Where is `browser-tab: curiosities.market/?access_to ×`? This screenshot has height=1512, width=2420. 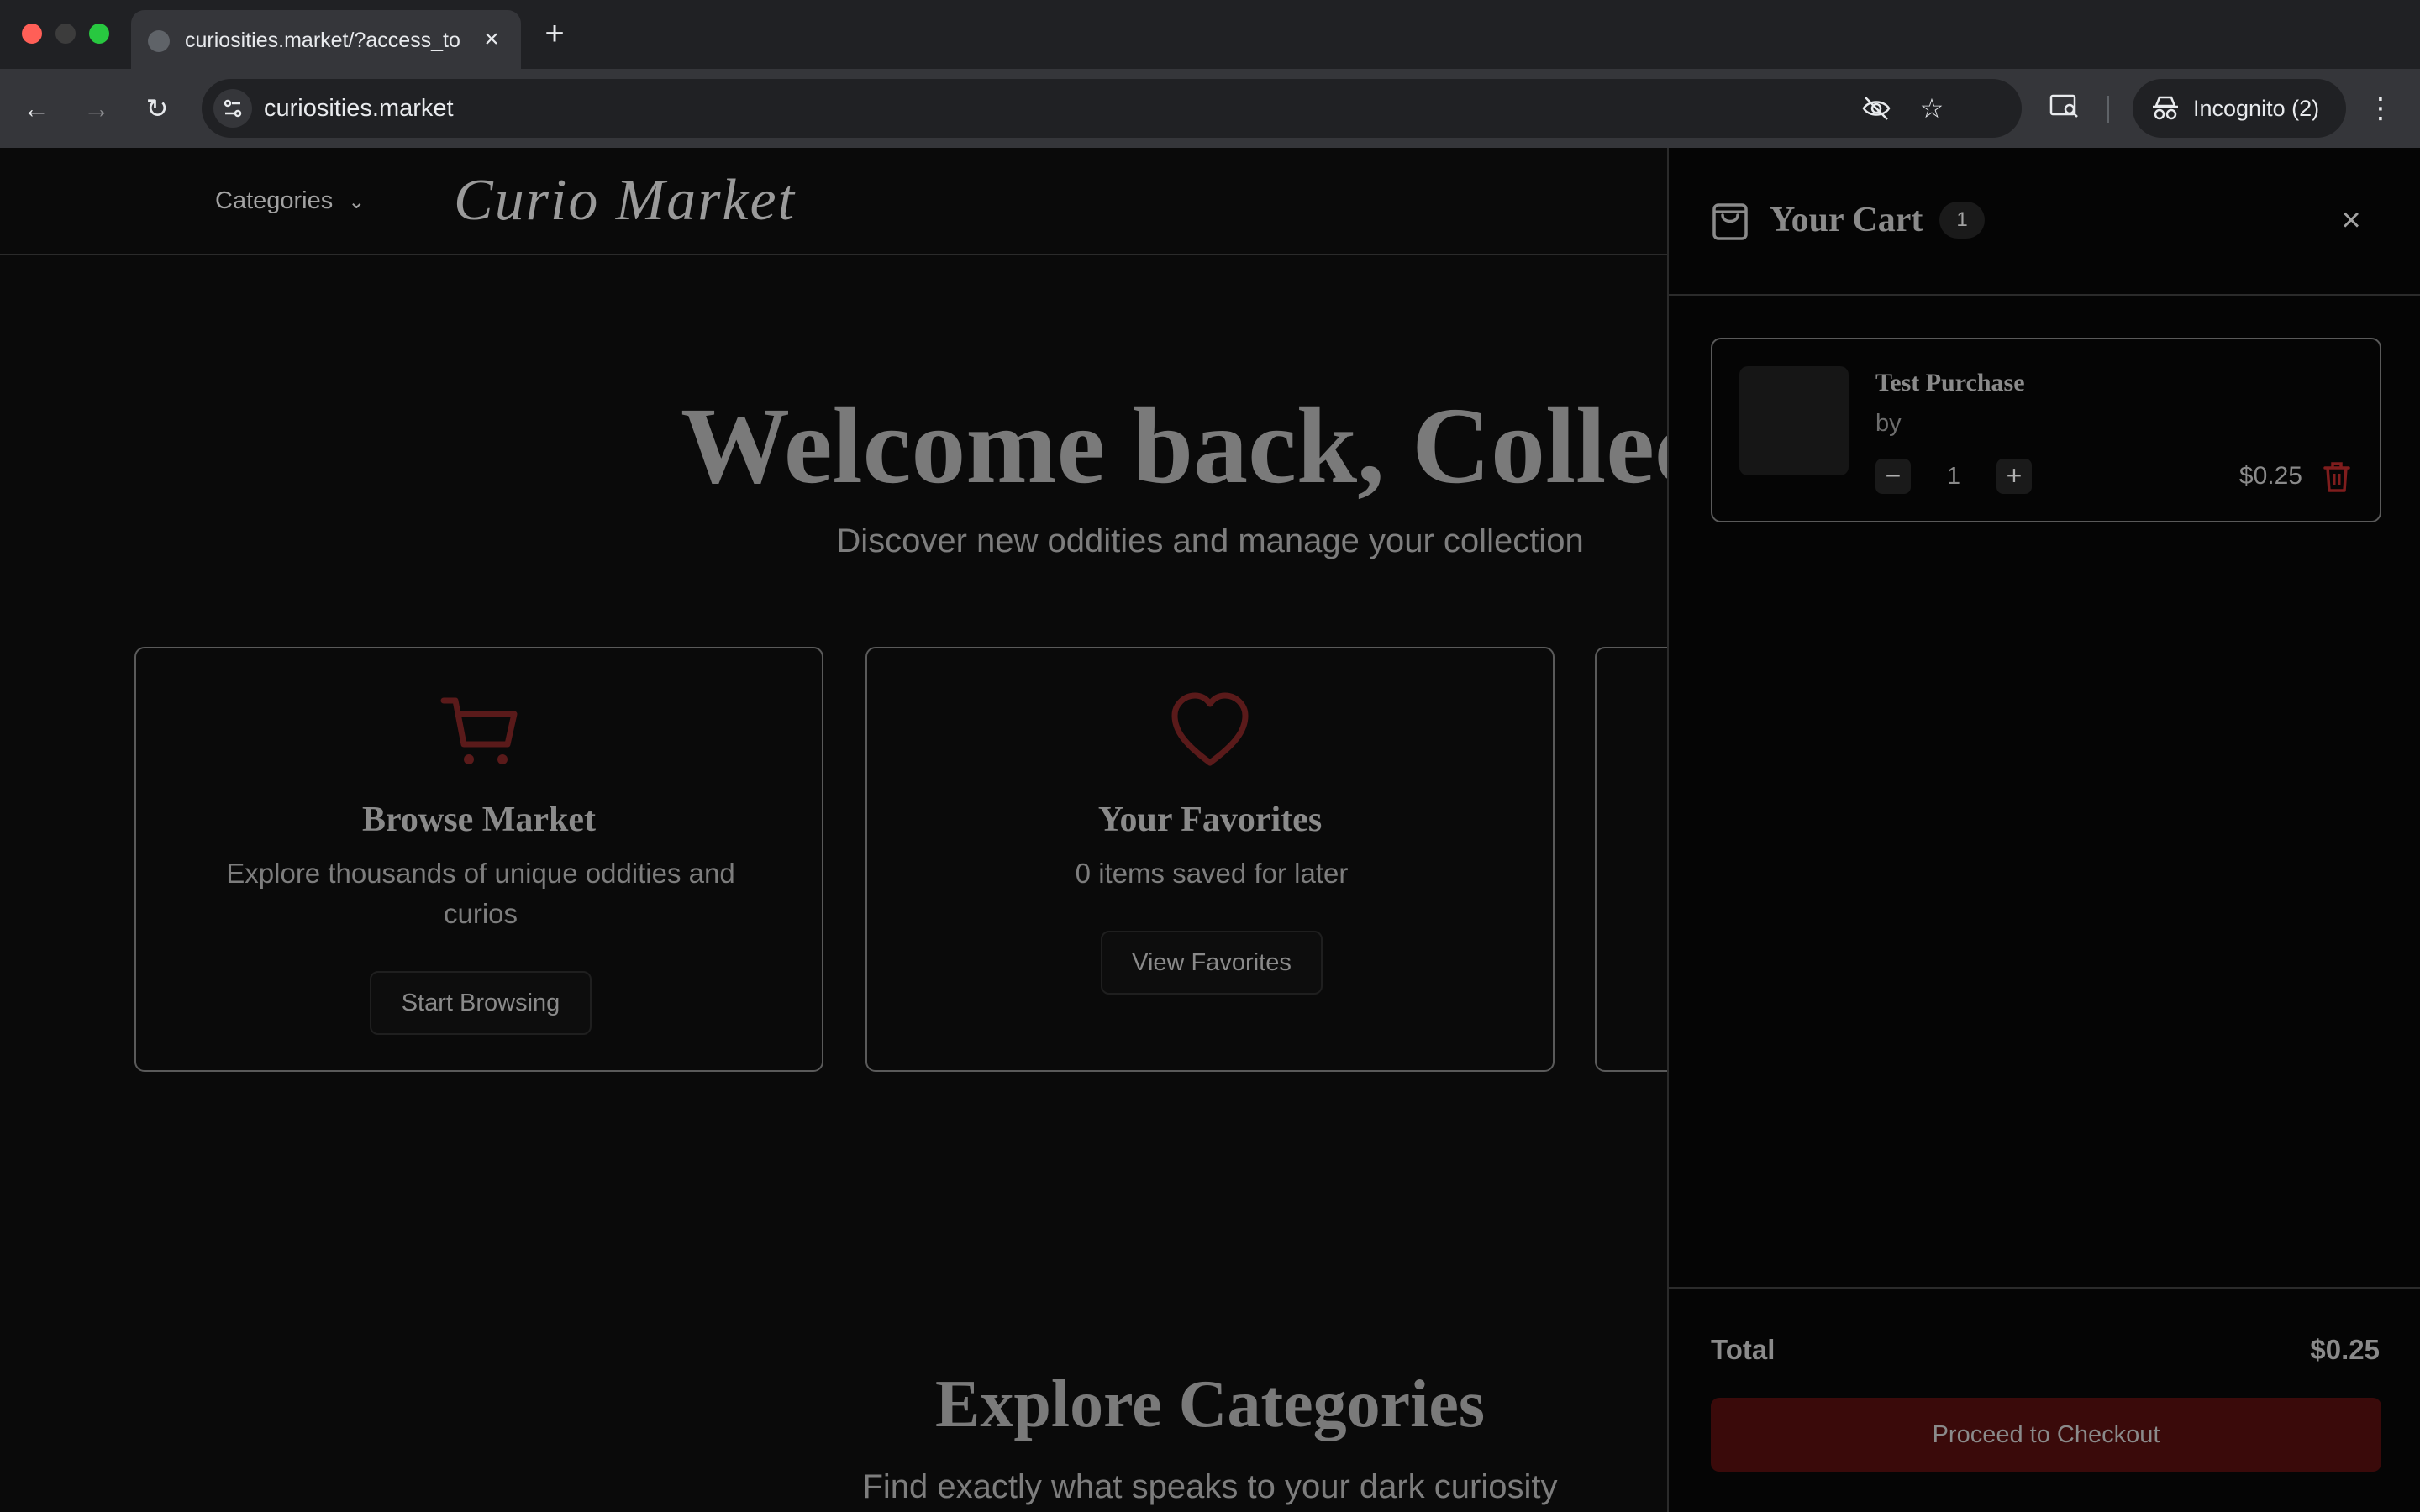 browser-tab: curiosities.market/?access_to × is located at coordinates (326, 39).